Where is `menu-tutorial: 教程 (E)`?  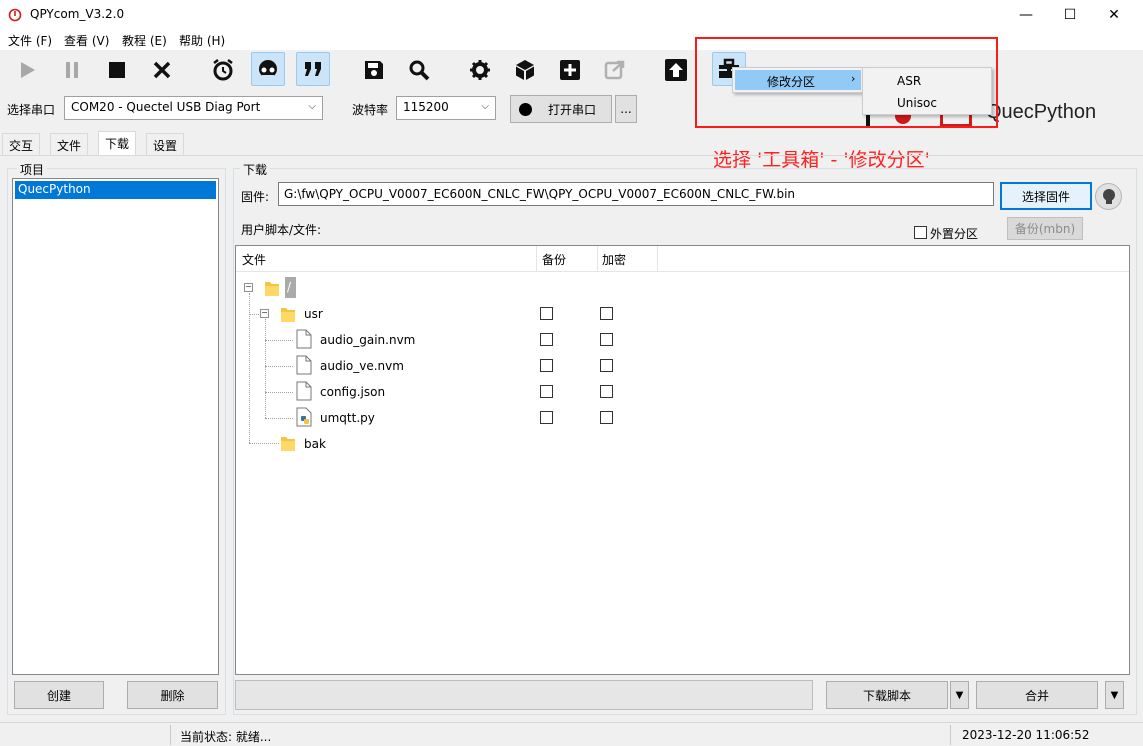 menu-tutorial: 教程 (E) is located at coordinates (144, 40).